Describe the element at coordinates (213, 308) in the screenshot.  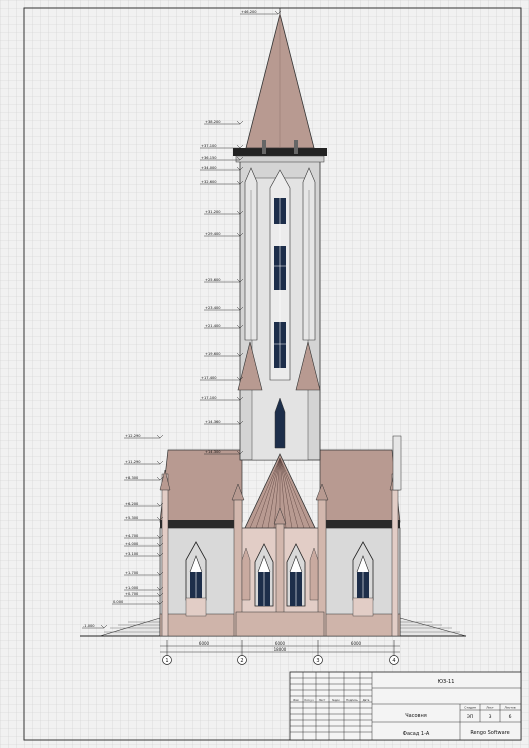
I see `level-label: +23.400` at that location.